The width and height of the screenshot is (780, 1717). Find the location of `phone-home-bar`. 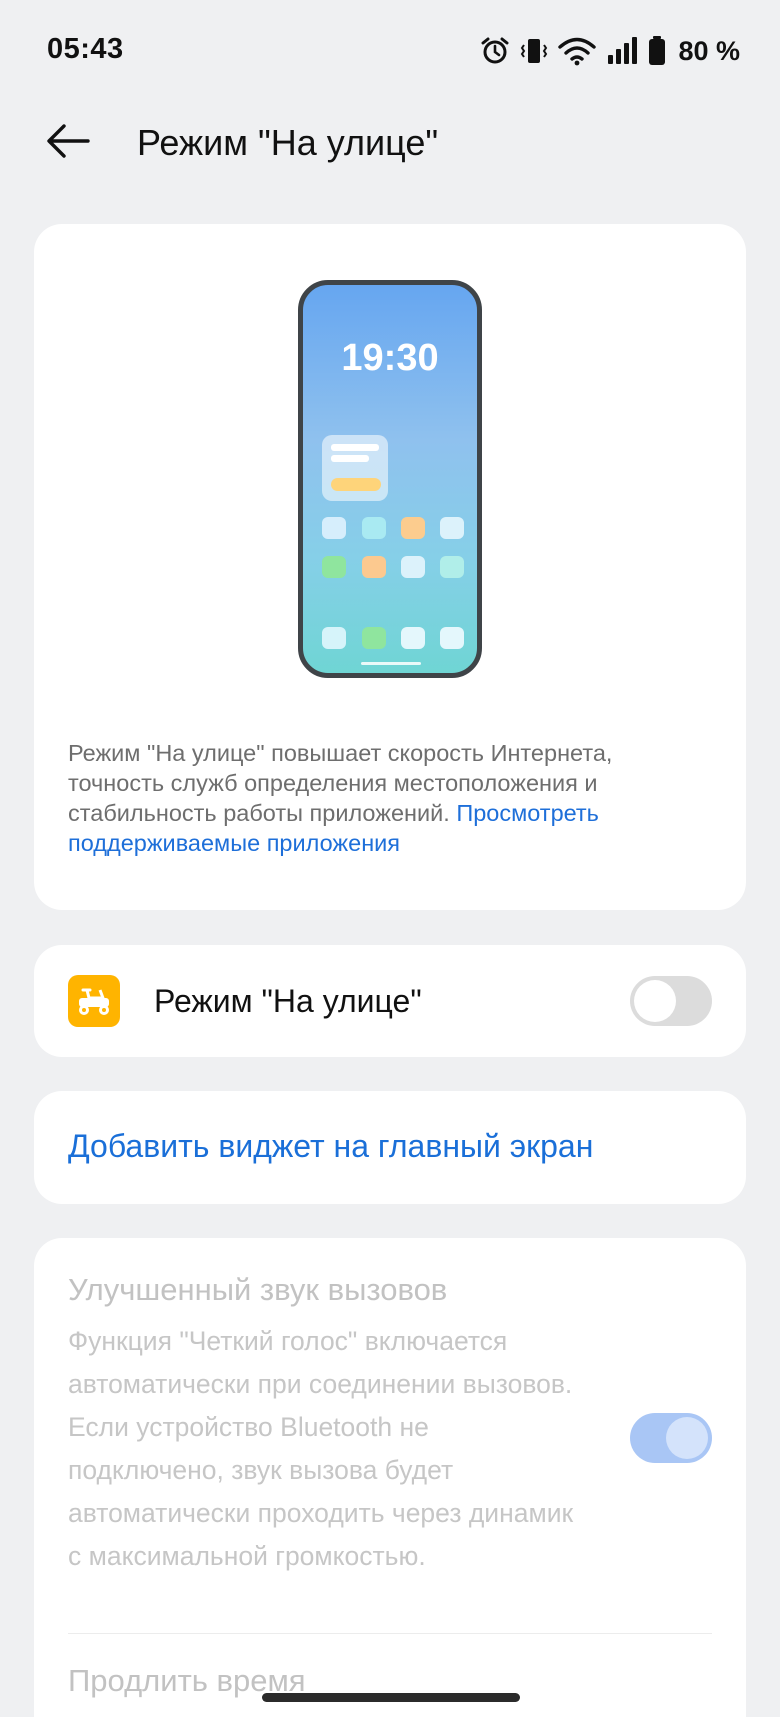

phone-home-bar is located at coordinates (391, 663).